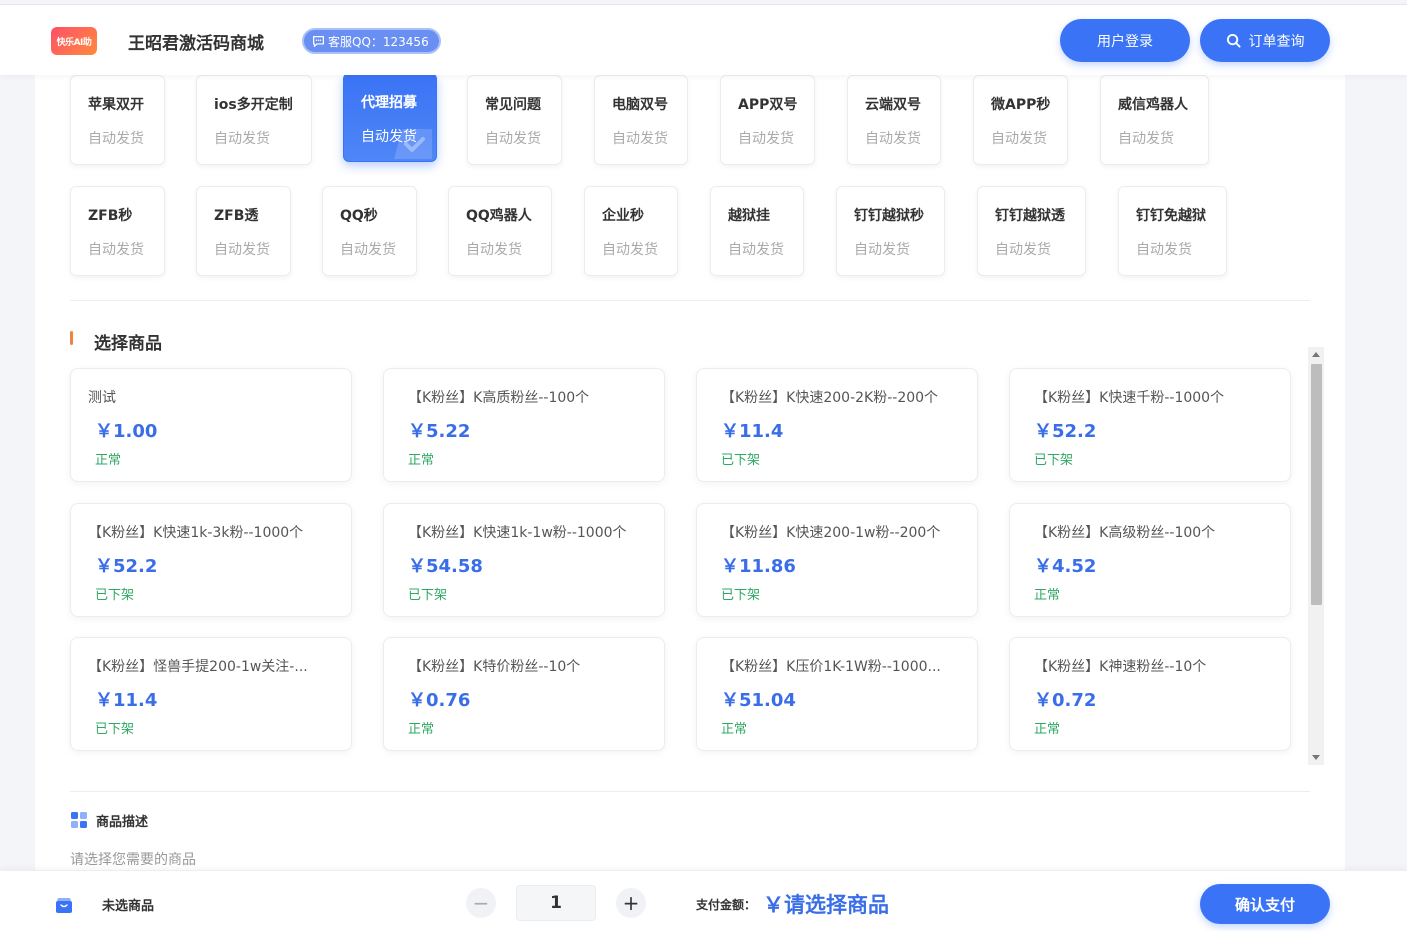  Describe the element at coordinates (837, 694) in the screenshot. I see `product-card: 【K粉丝】K压价1K-1W粉--1000... ￥51.04 正常` at that location.